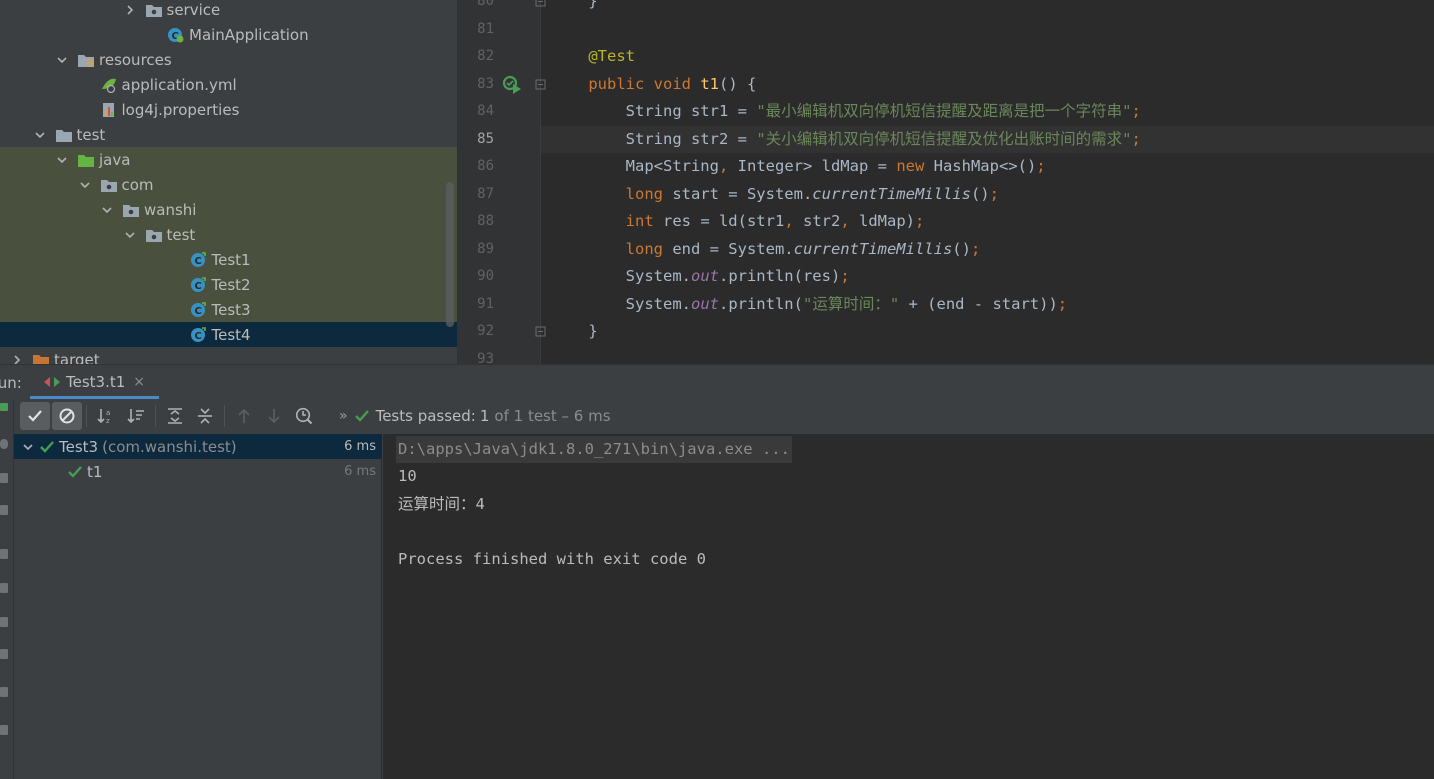  I want to click on line-number: 90, so click(485, 276).